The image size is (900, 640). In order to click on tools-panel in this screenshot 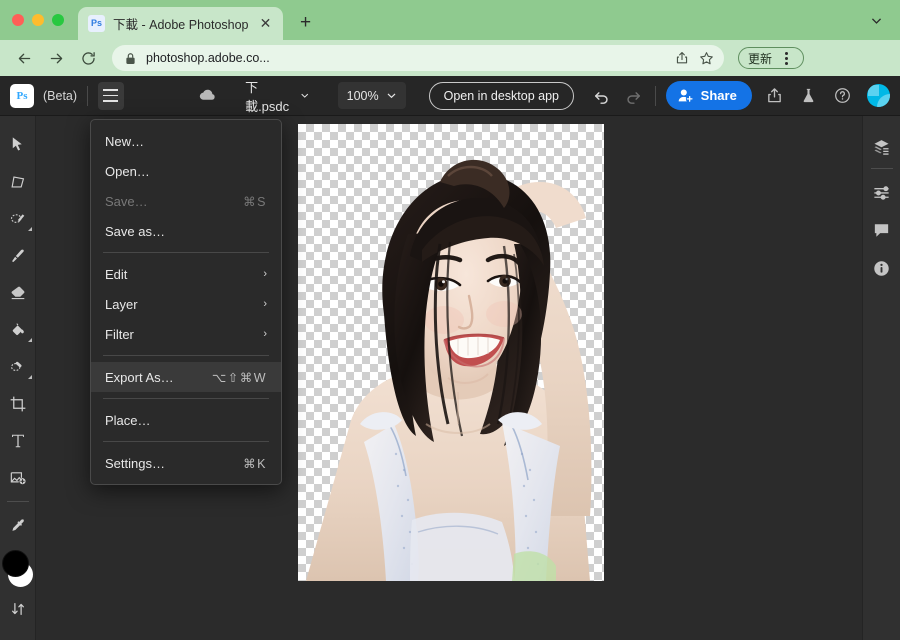, I will do `click(18, 378)`.